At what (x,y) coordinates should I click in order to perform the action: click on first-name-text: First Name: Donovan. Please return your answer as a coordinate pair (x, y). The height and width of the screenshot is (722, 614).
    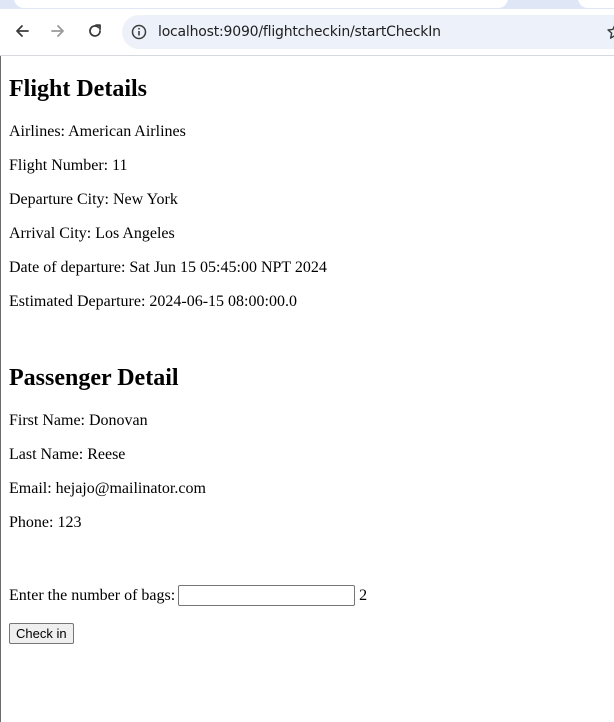
    Looking at the image, I should click on (78, 420).